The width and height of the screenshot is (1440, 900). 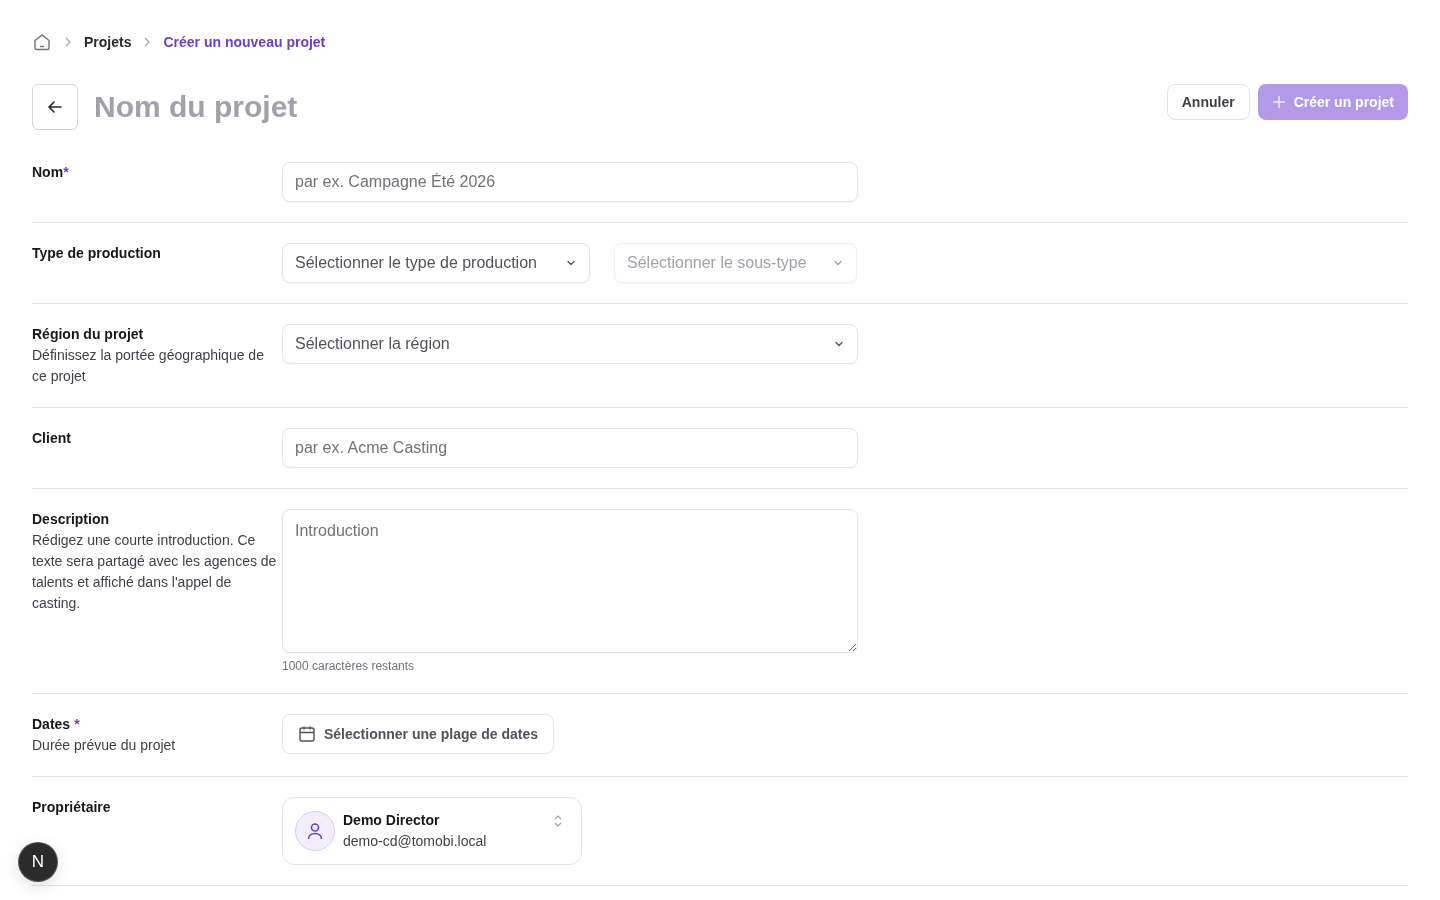 I want to click on calendar-icon, so click(x=307, y=734).